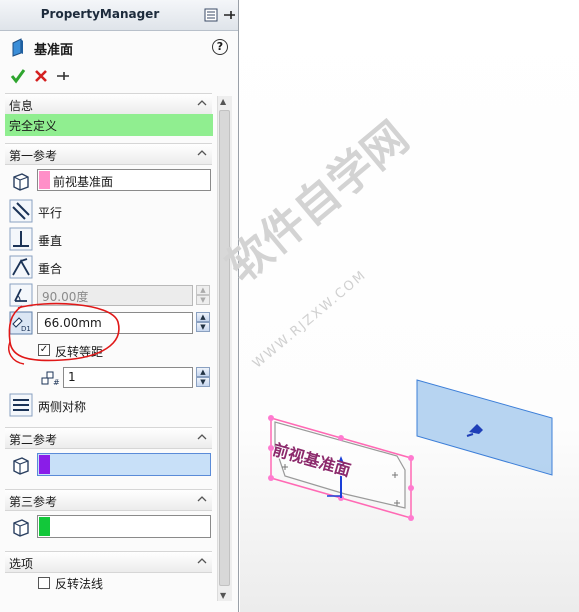 The height and width of the screenshot is (612, 579). I want to click on second-reference-color, so click(44, 464).